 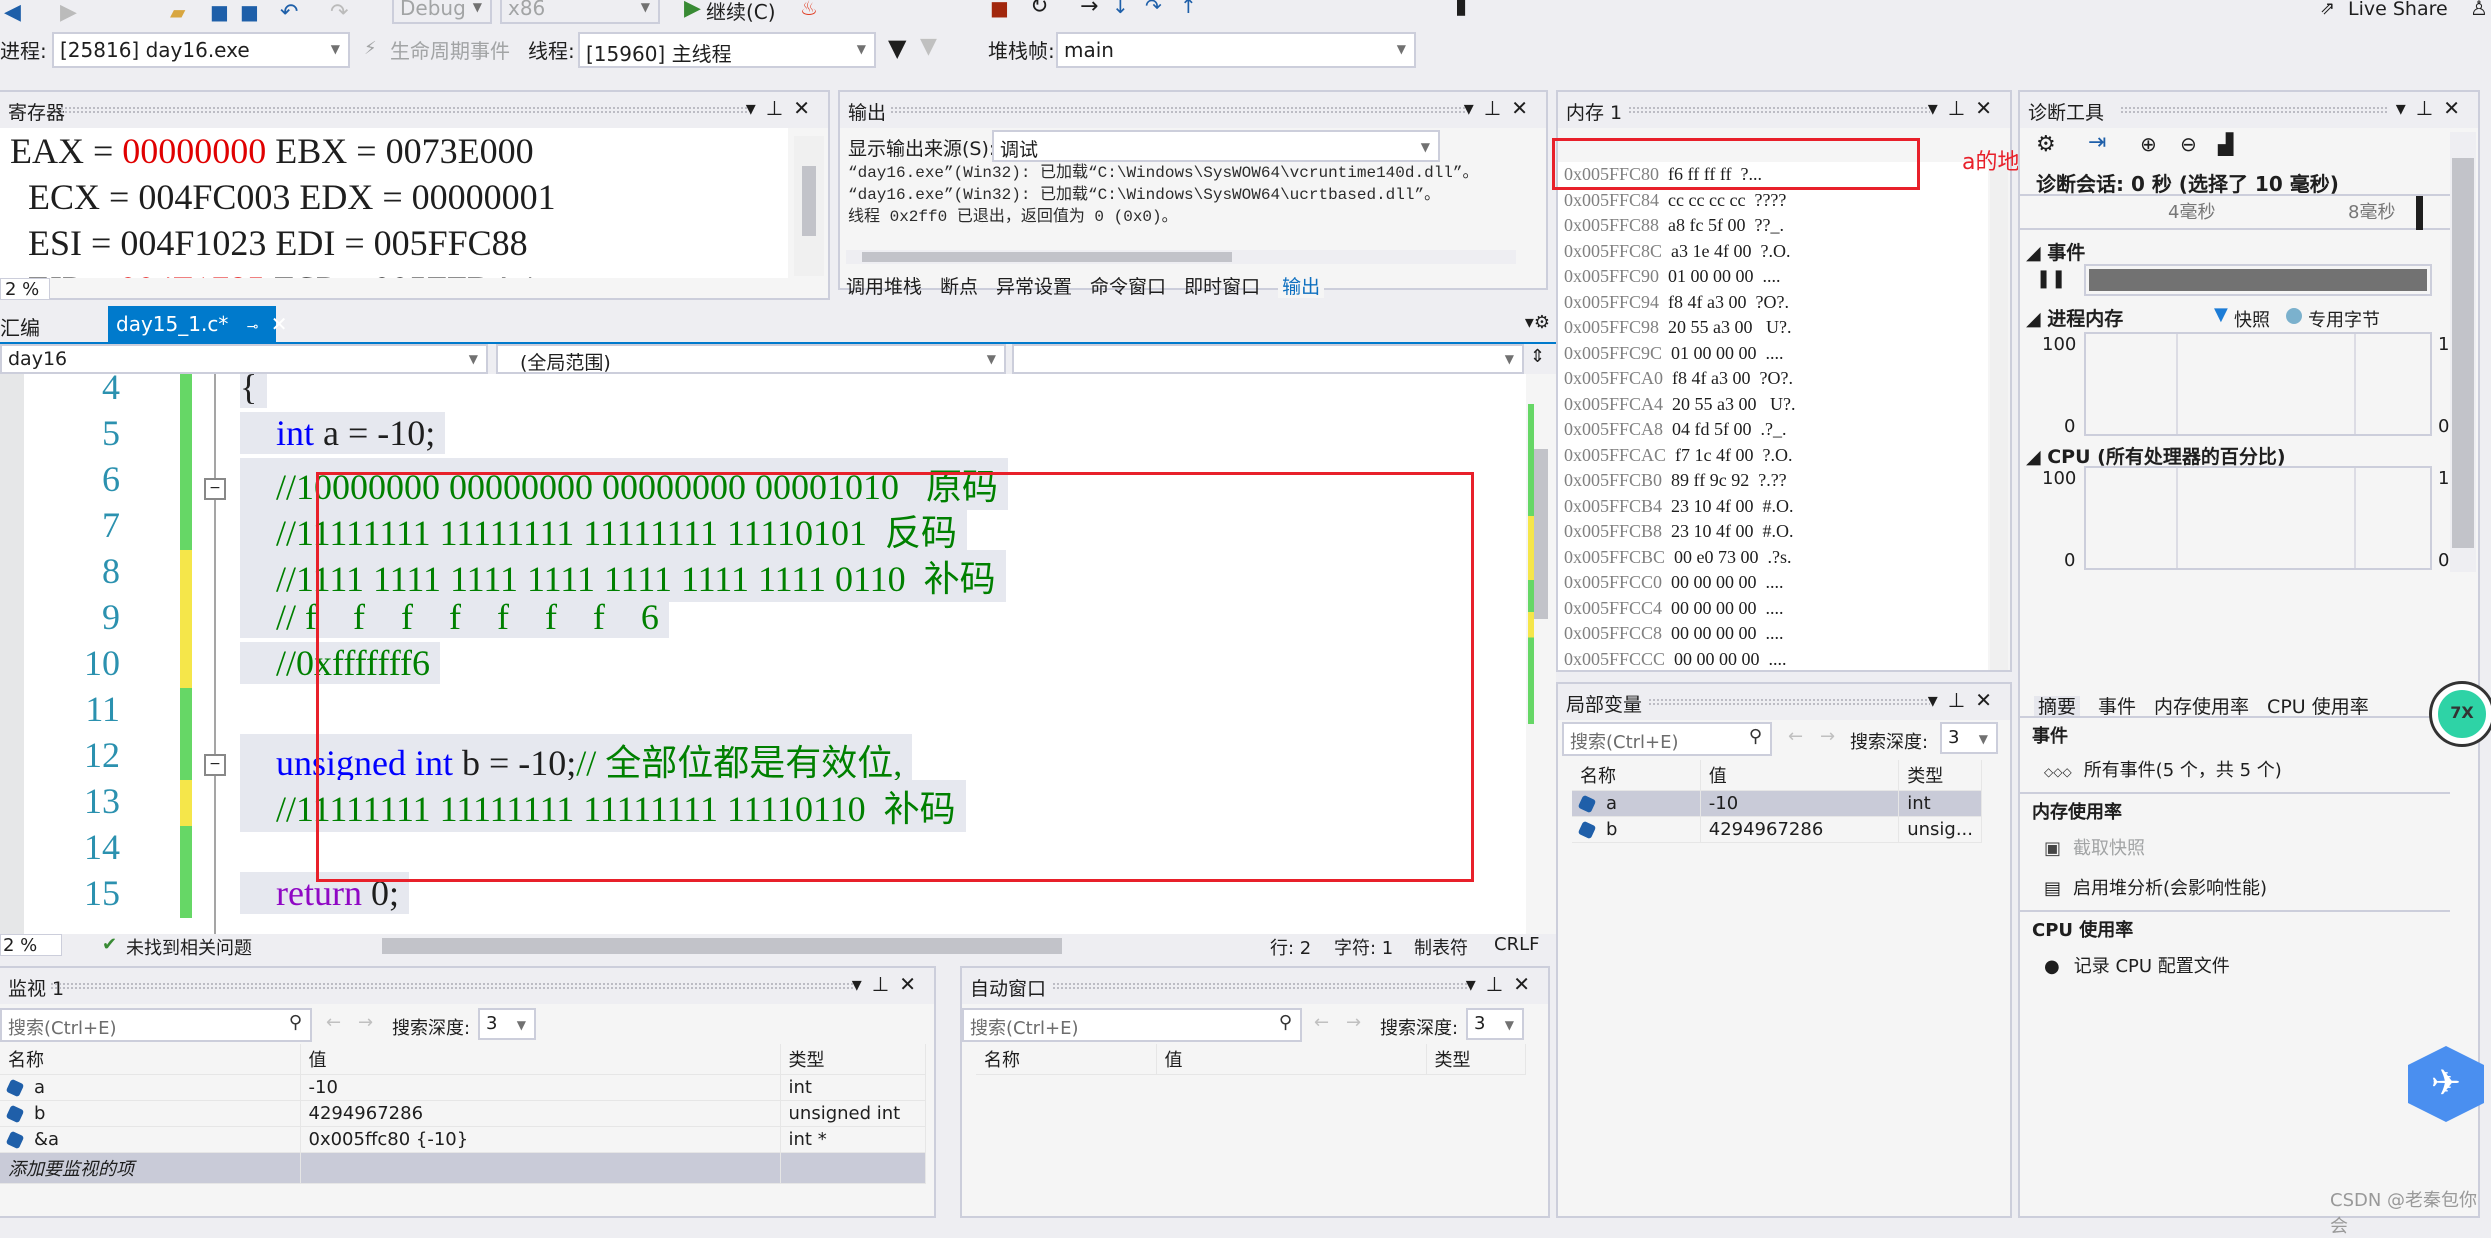 What do you see at coordinates (68, 12) in the screenshot?
I see `forward-icon: ▶` at bounding box center [68, 12].